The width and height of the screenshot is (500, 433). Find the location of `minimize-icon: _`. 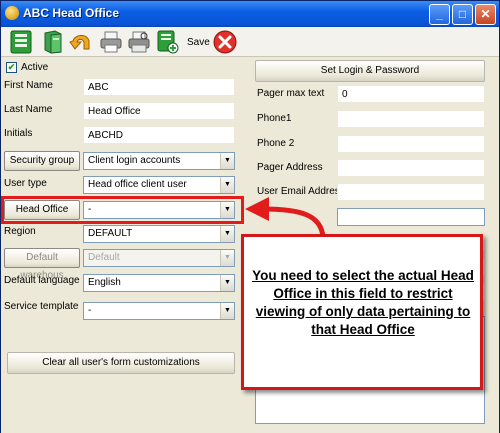

minimize-icon: _ is located at coordinates (439, 14).